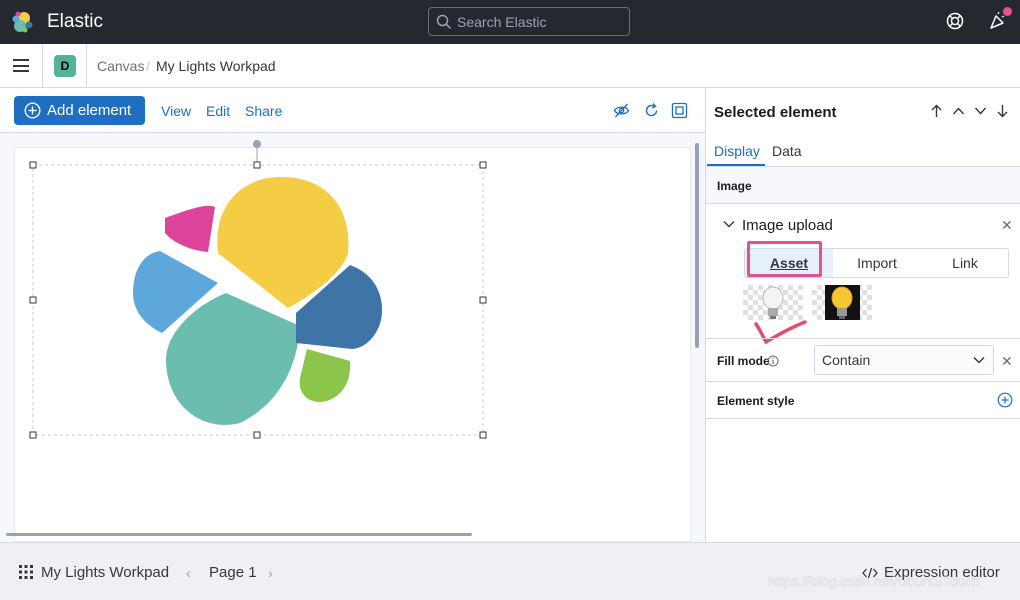 The width and height of the screenshot is (1020, 600). What do you see at coordinates (679, 110) in the screenshot?
I see `fullscreen-icon` at bounding box center [679, 110].